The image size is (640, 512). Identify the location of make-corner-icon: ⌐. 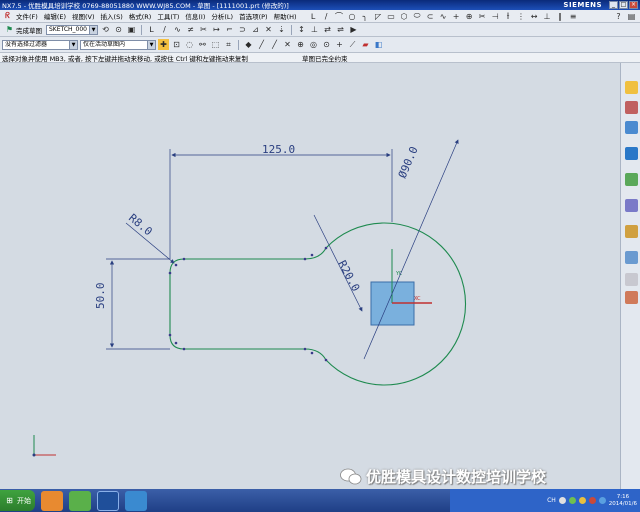
(229, 29).